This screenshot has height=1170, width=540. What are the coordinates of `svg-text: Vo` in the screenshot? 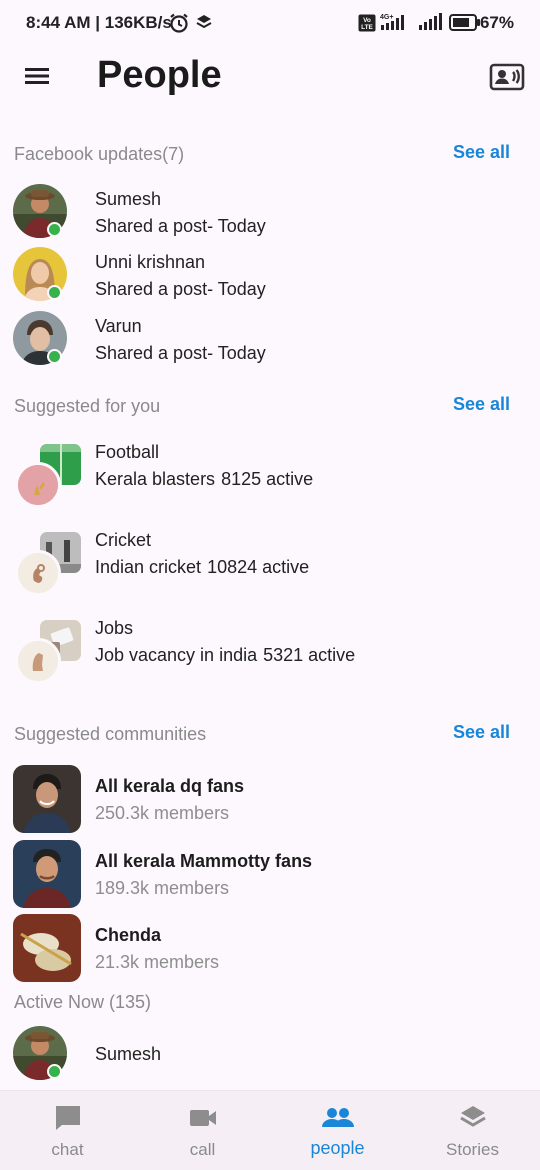 It's located at (367, 20).